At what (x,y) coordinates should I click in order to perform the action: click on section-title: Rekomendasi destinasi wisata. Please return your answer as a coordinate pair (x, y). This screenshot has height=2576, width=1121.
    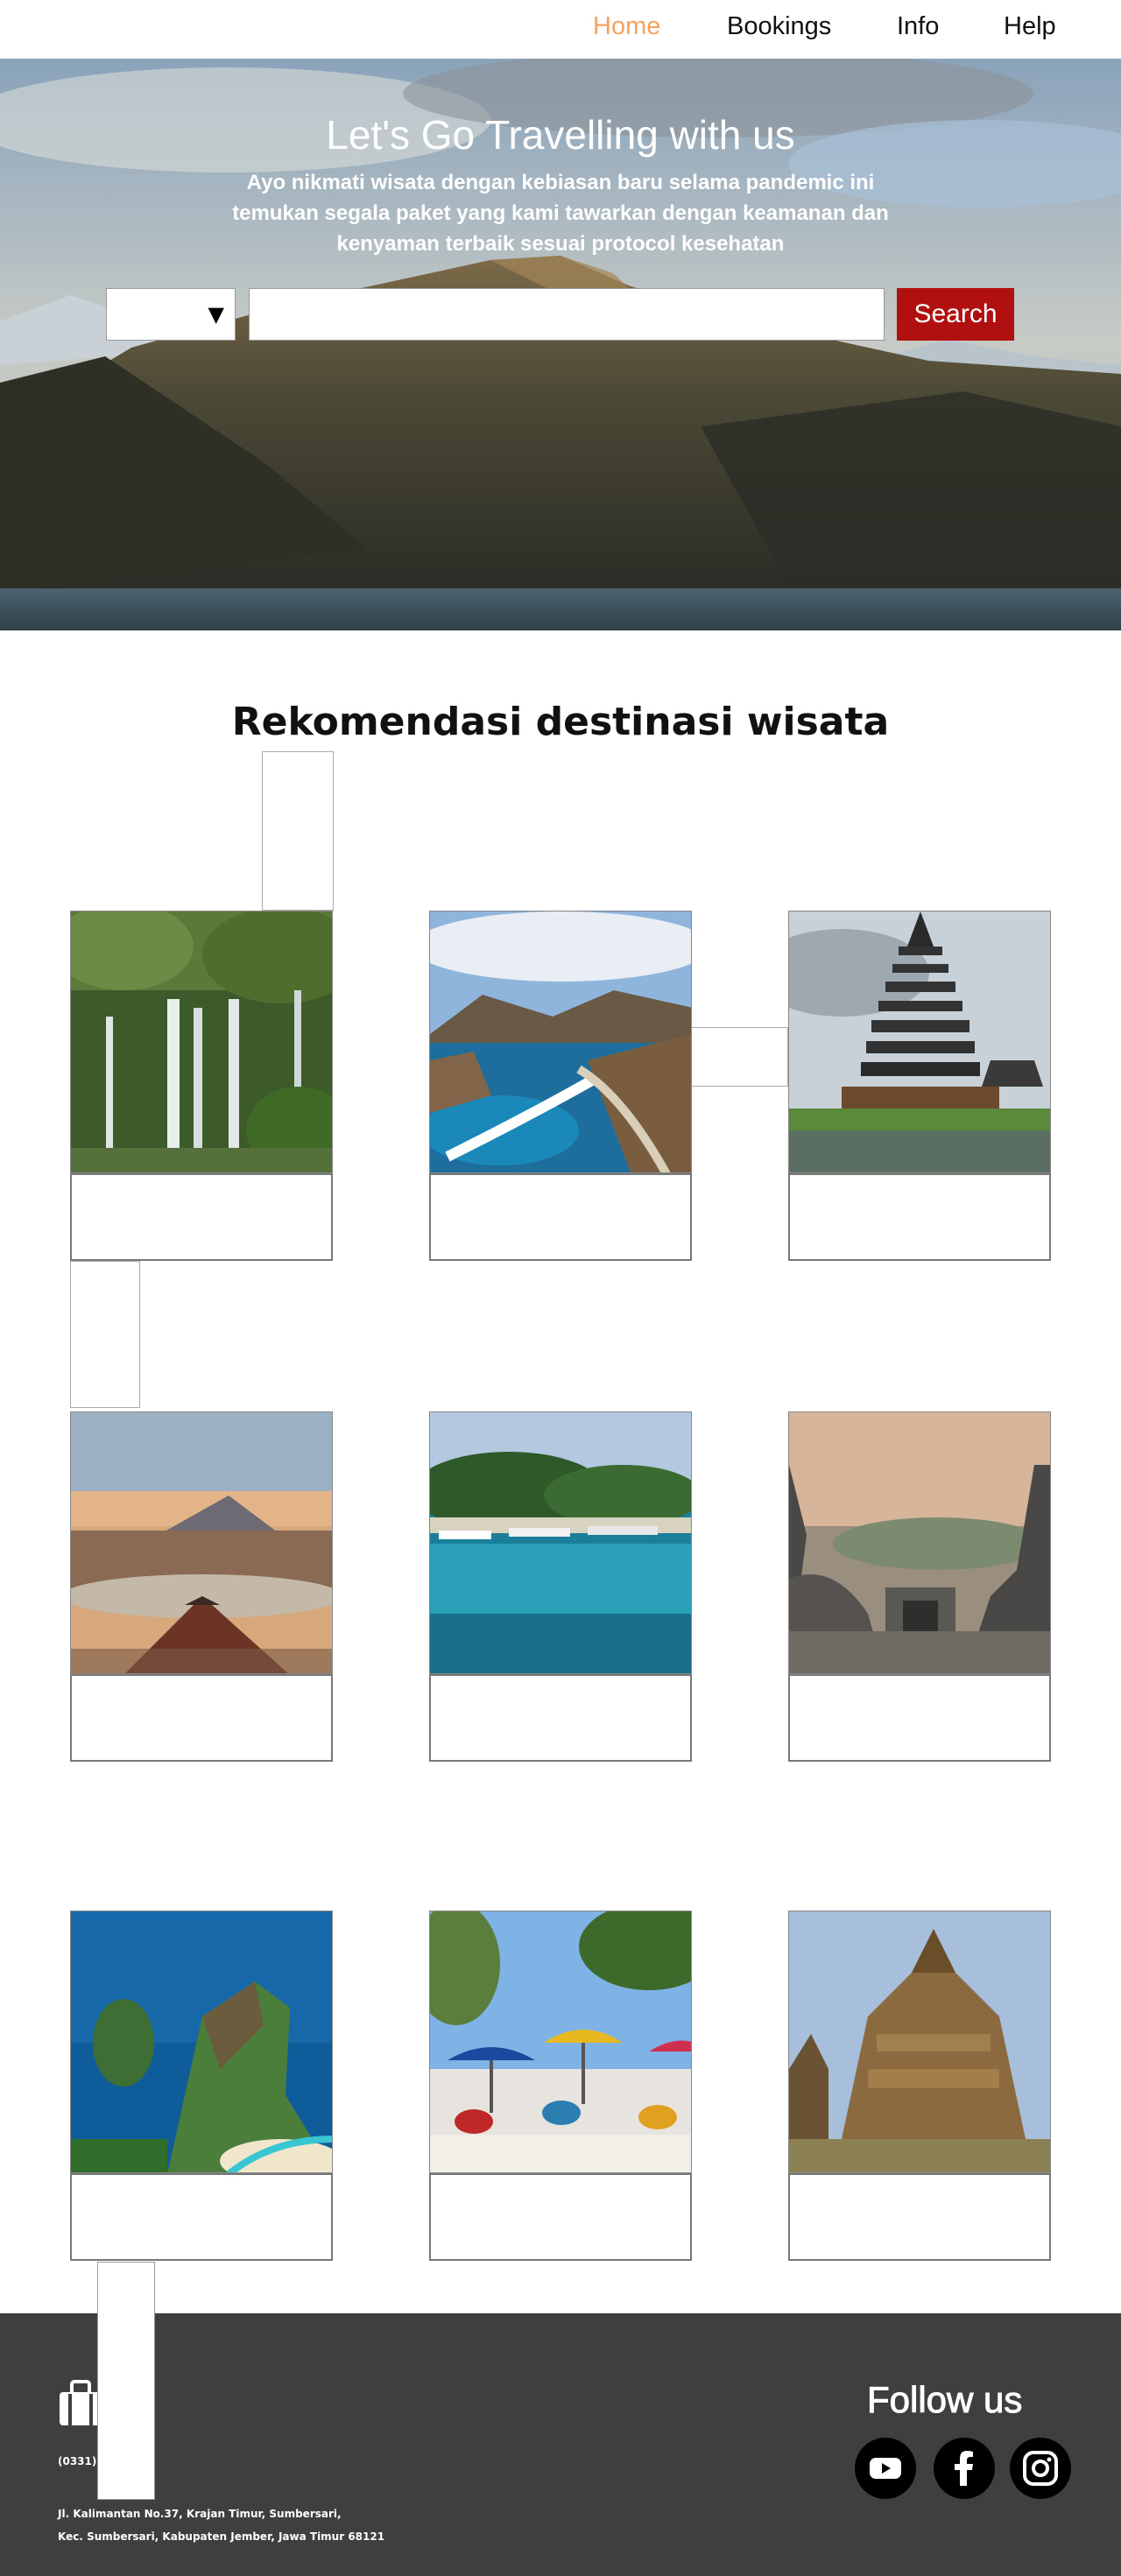
    Looking at the image, I should click on (560, 722).